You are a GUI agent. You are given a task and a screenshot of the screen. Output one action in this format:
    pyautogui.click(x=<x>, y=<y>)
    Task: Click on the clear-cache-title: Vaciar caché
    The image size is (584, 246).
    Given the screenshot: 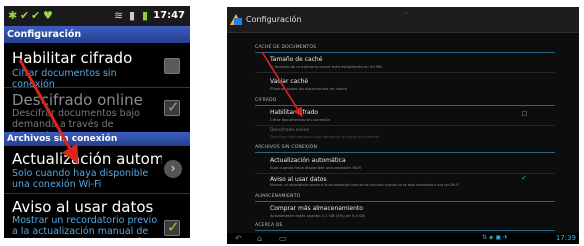 What is the action you would take?
    pyautogui.click(x=289, y=81)
    